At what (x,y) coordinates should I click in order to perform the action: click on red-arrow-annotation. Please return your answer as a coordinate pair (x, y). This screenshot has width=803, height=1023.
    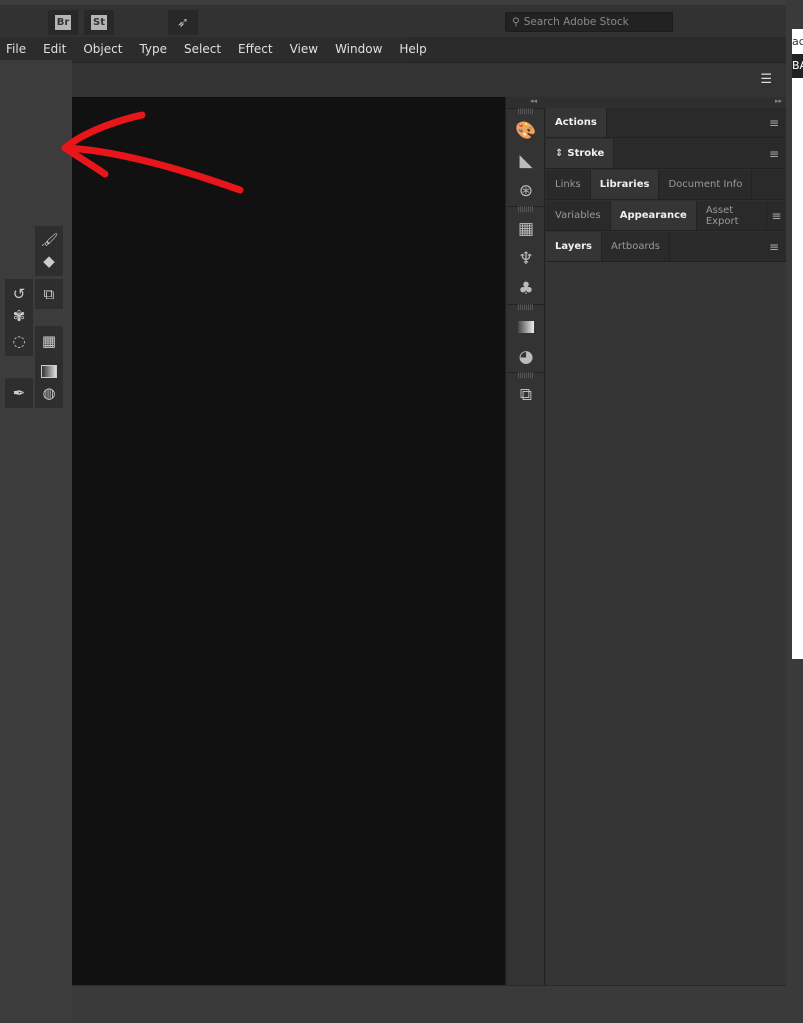
    Looking at the image, I should click on (152, 152).